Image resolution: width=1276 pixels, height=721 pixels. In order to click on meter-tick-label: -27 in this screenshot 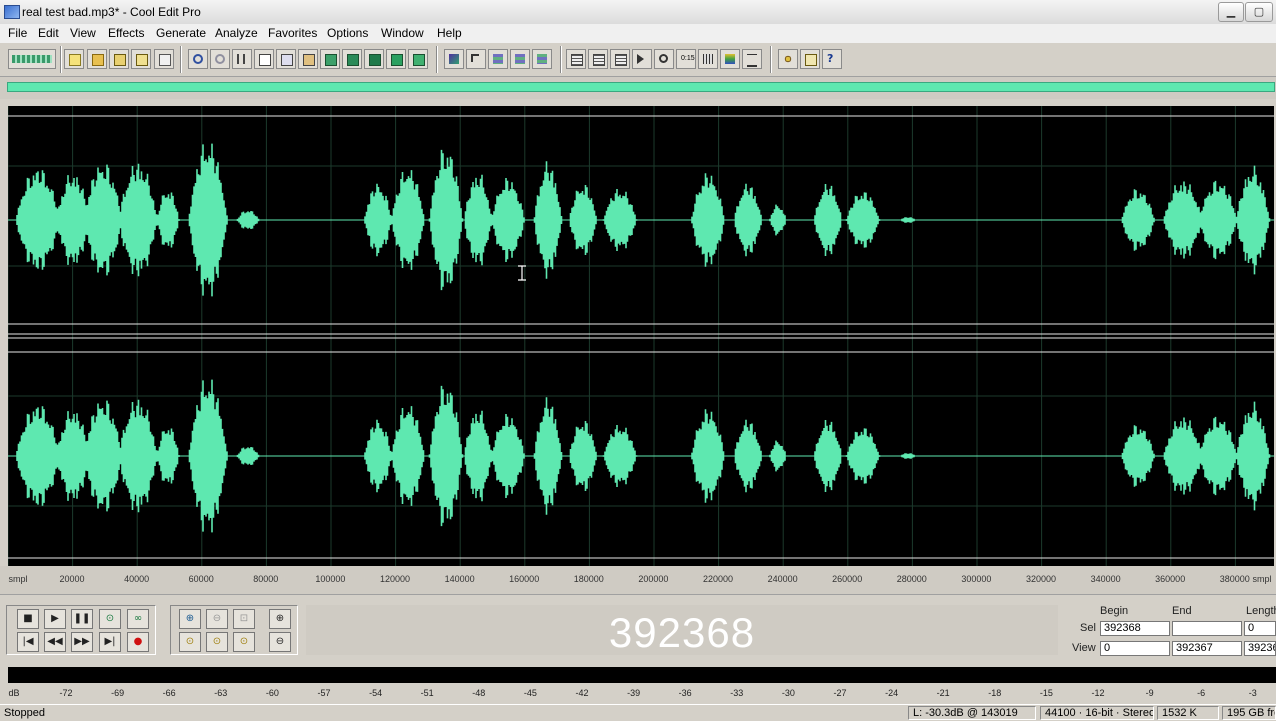, I will do `click(840, 693)`.